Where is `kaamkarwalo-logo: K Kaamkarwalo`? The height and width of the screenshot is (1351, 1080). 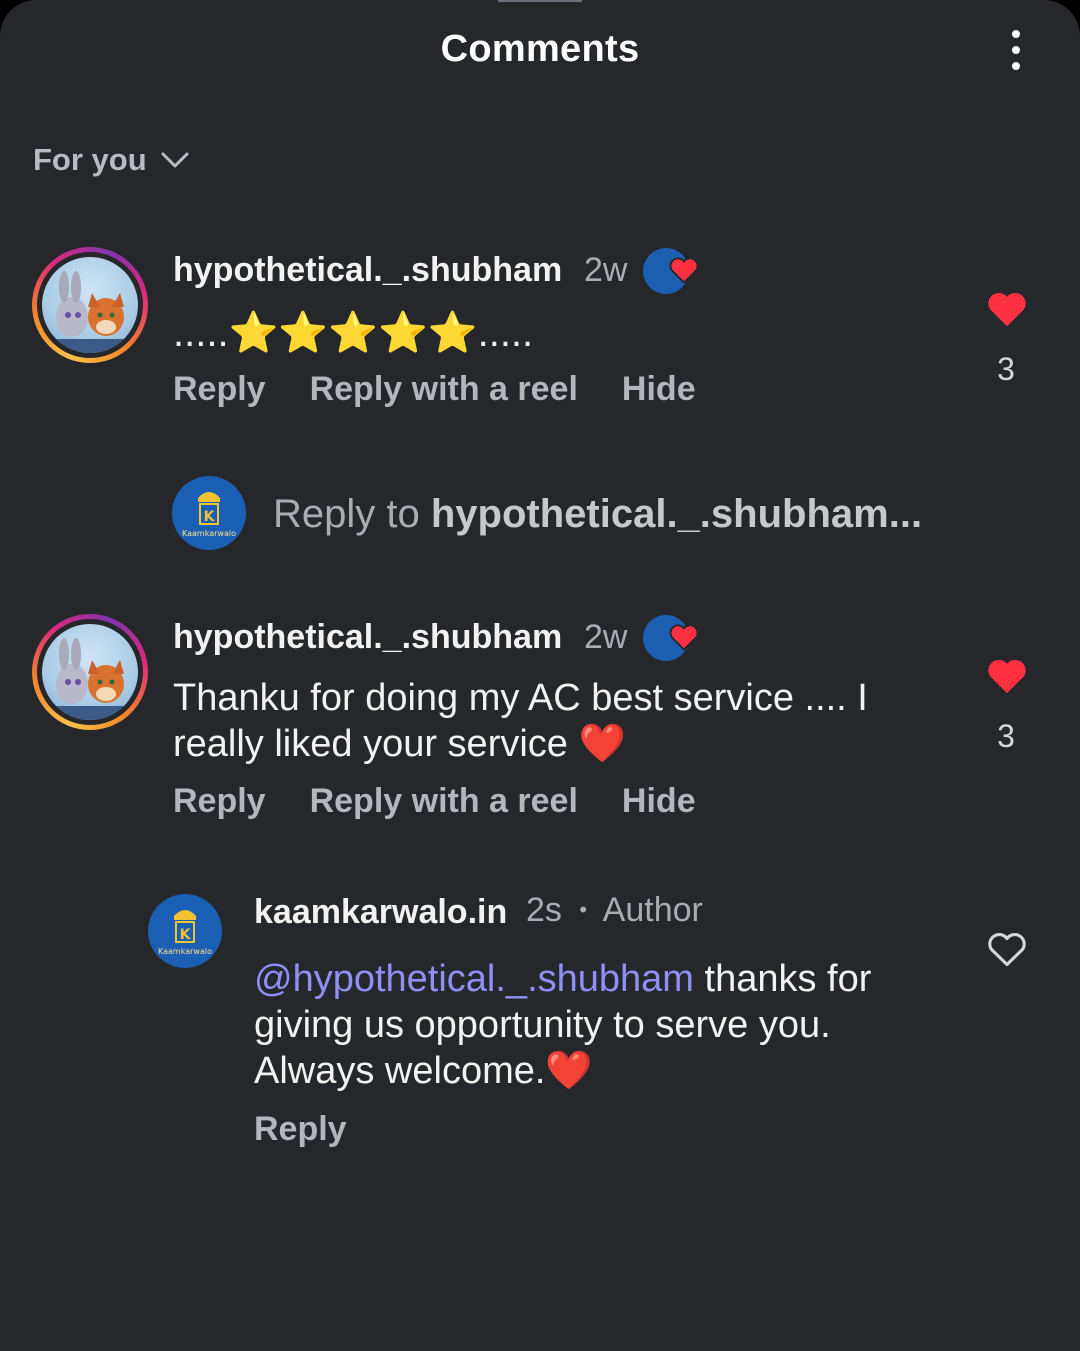
kaamkarwalo-logo: K Kaamkarwalo is located at coordinates (209, 513).